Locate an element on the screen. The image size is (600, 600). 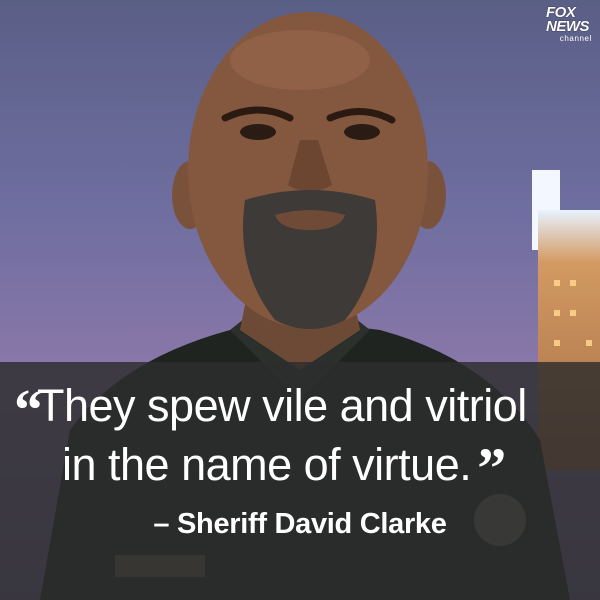
close-quote-mark: ” is located at coordinates (491, 468).